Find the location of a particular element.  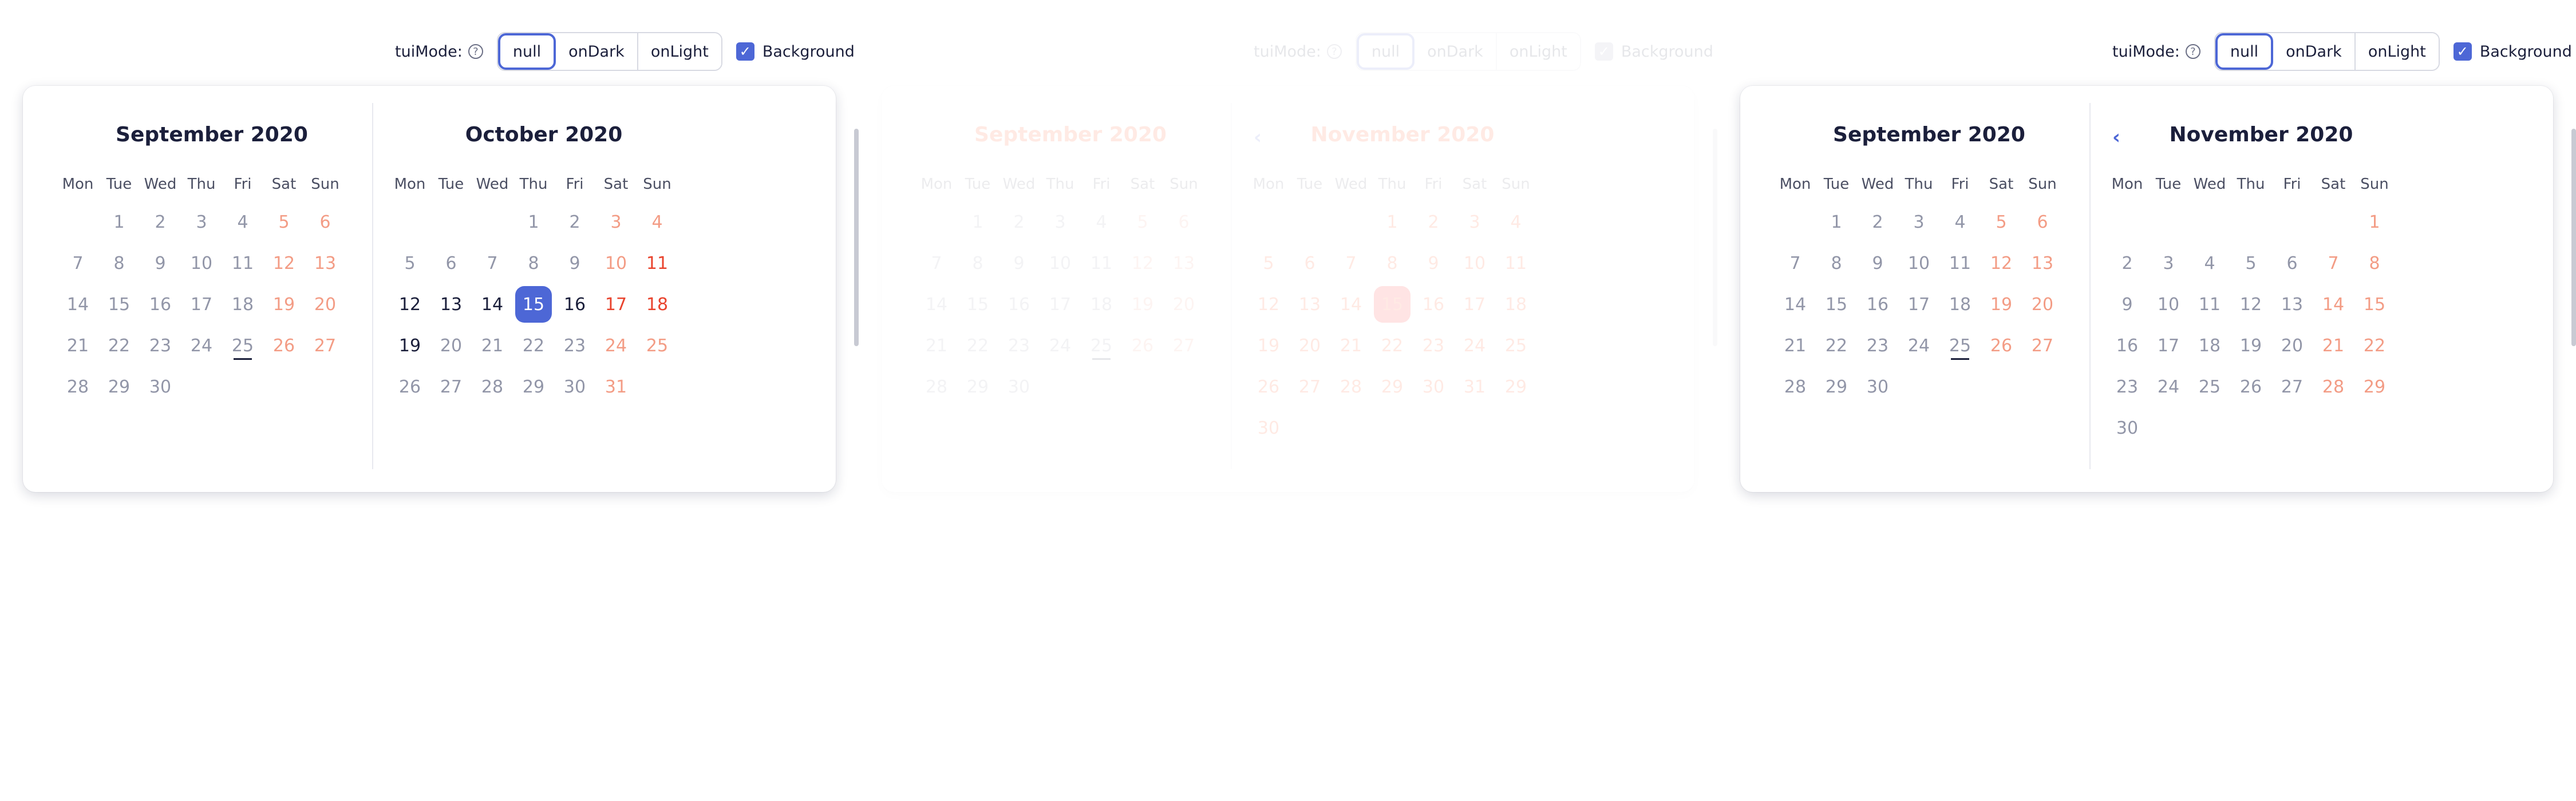

day-cell: 21 is located at coordinates (1795, 345).